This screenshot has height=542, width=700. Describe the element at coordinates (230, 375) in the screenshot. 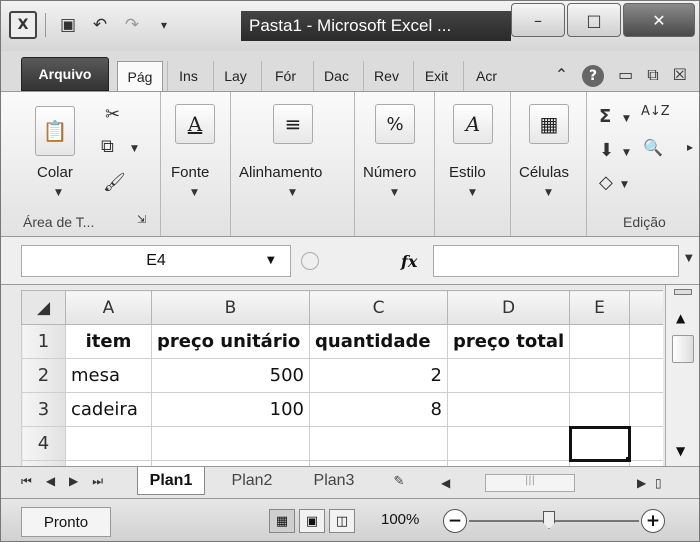

I see `cell-b2: 500` at that location.